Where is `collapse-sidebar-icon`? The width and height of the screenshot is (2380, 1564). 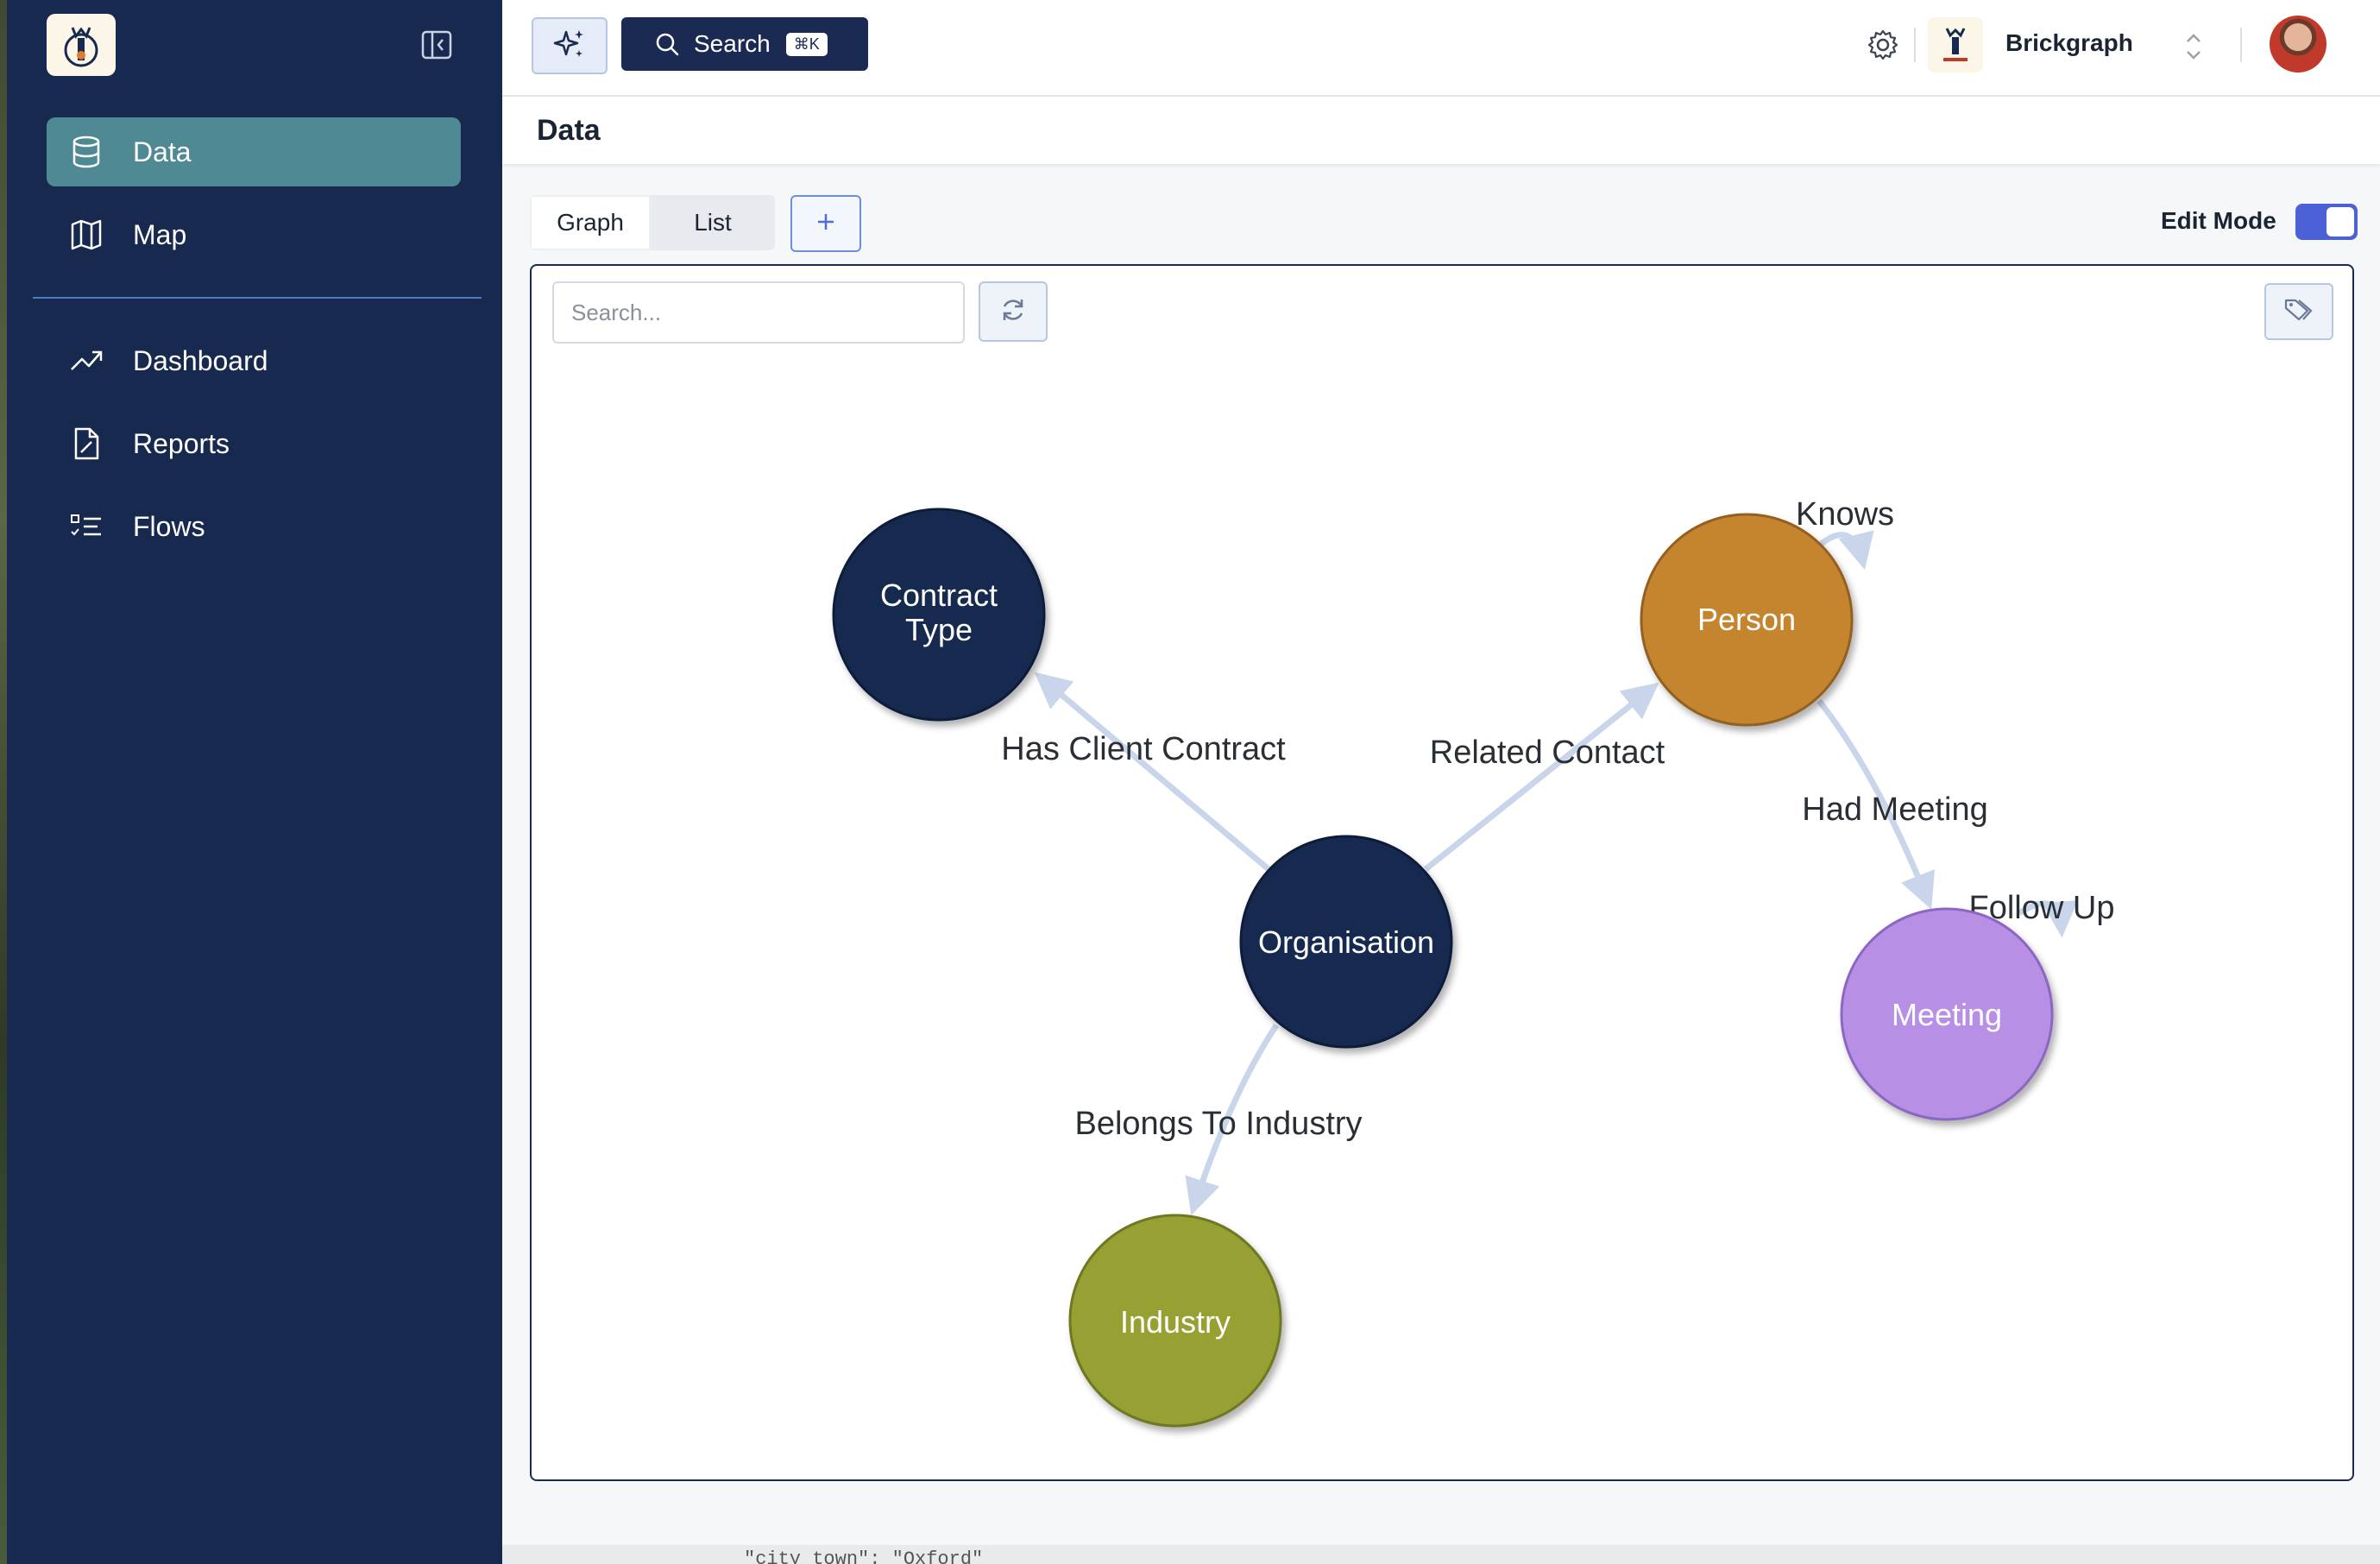
collapse-sidebar-icon is located at coordinates (437, 44).